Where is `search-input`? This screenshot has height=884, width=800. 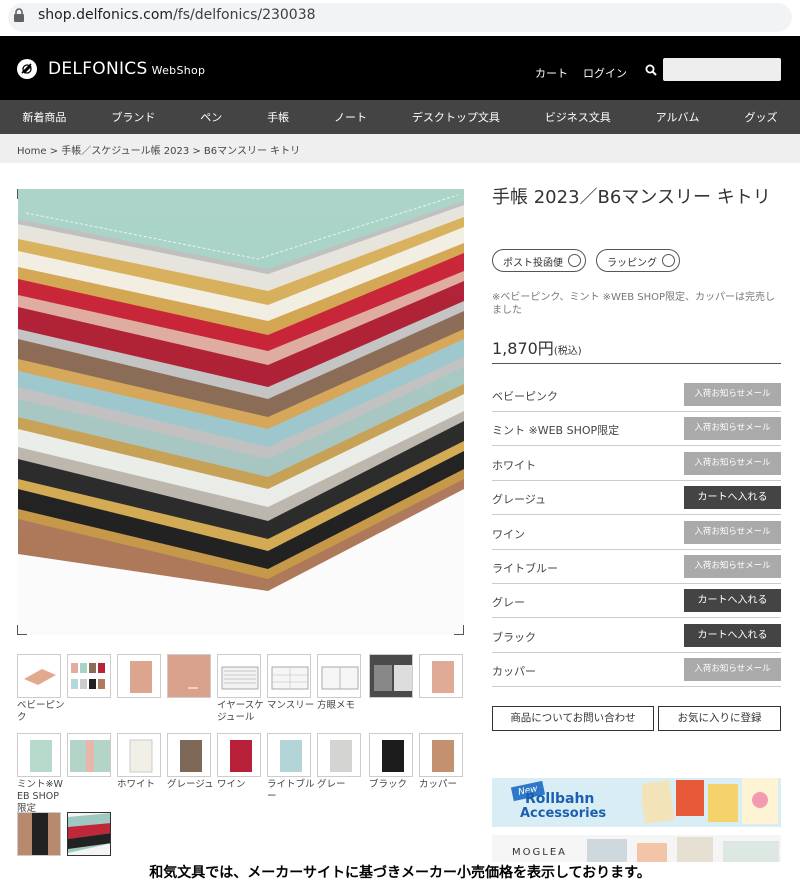 search-input is located at coordinates (722, 69).